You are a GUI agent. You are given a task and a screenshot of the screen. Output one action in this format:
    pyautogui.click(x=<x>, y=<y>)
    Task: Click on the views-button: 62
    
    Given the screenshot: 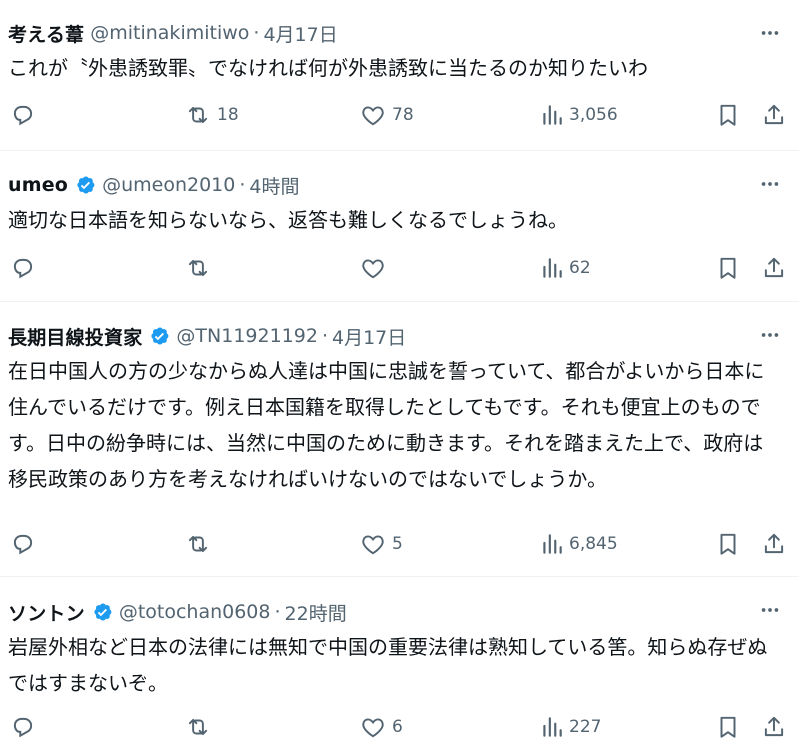 What is the action you would take?
    pyautogui.click(x=565, y=268)
    